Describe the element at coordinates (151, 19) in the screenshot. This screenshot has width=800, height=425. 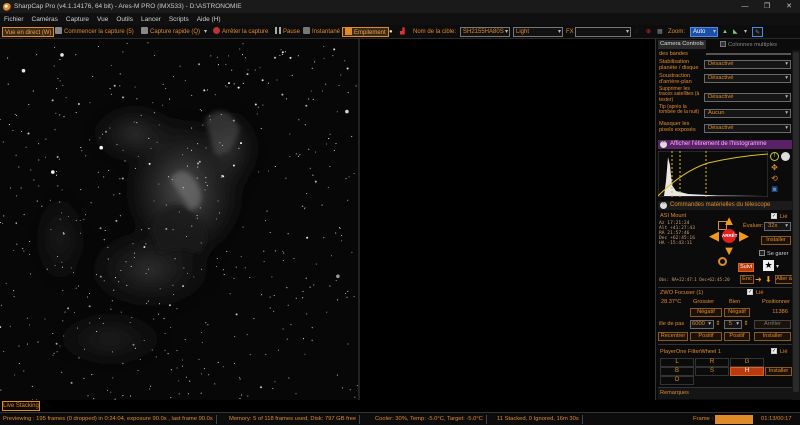
I see `menu-lancer: Lancer` at that location.